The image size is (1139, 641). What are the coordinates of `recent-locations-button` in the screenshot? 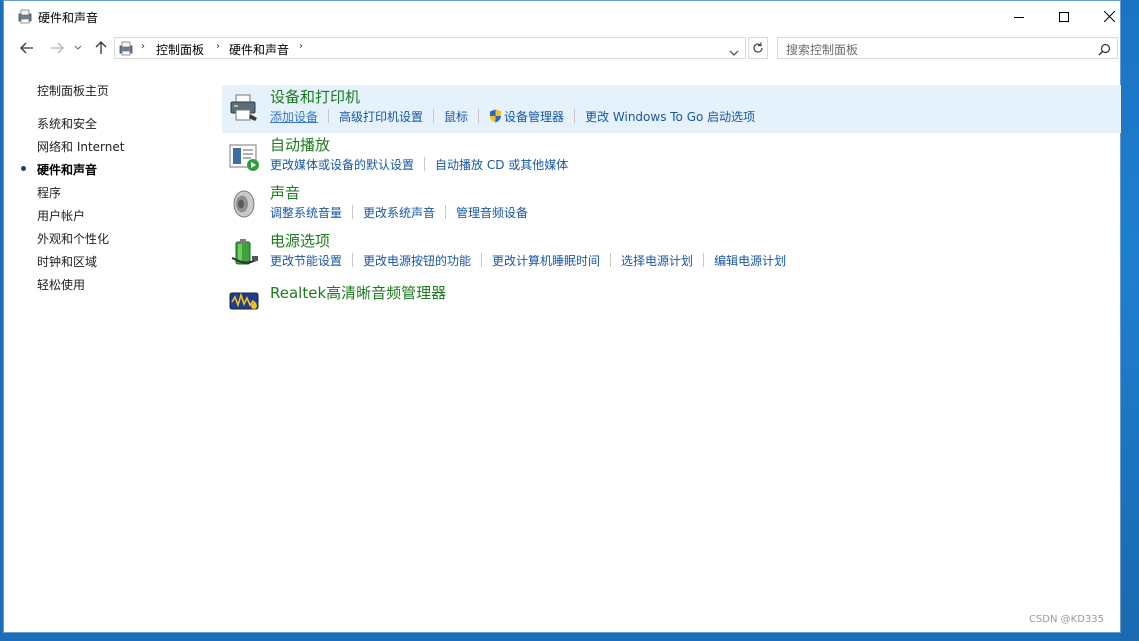 It's located at (78, 48).